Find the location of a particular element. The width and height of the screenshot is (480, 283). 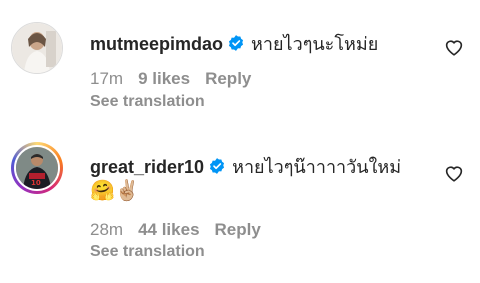

avatar-photo is located at coordinates (37, 48).